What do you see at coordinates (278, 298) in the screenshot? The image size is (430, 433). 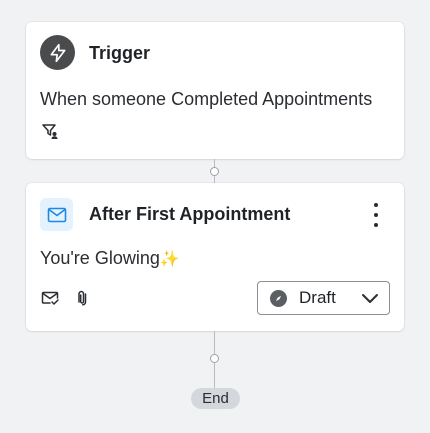 I see `compass-icon` at bounding box center [278, 298].